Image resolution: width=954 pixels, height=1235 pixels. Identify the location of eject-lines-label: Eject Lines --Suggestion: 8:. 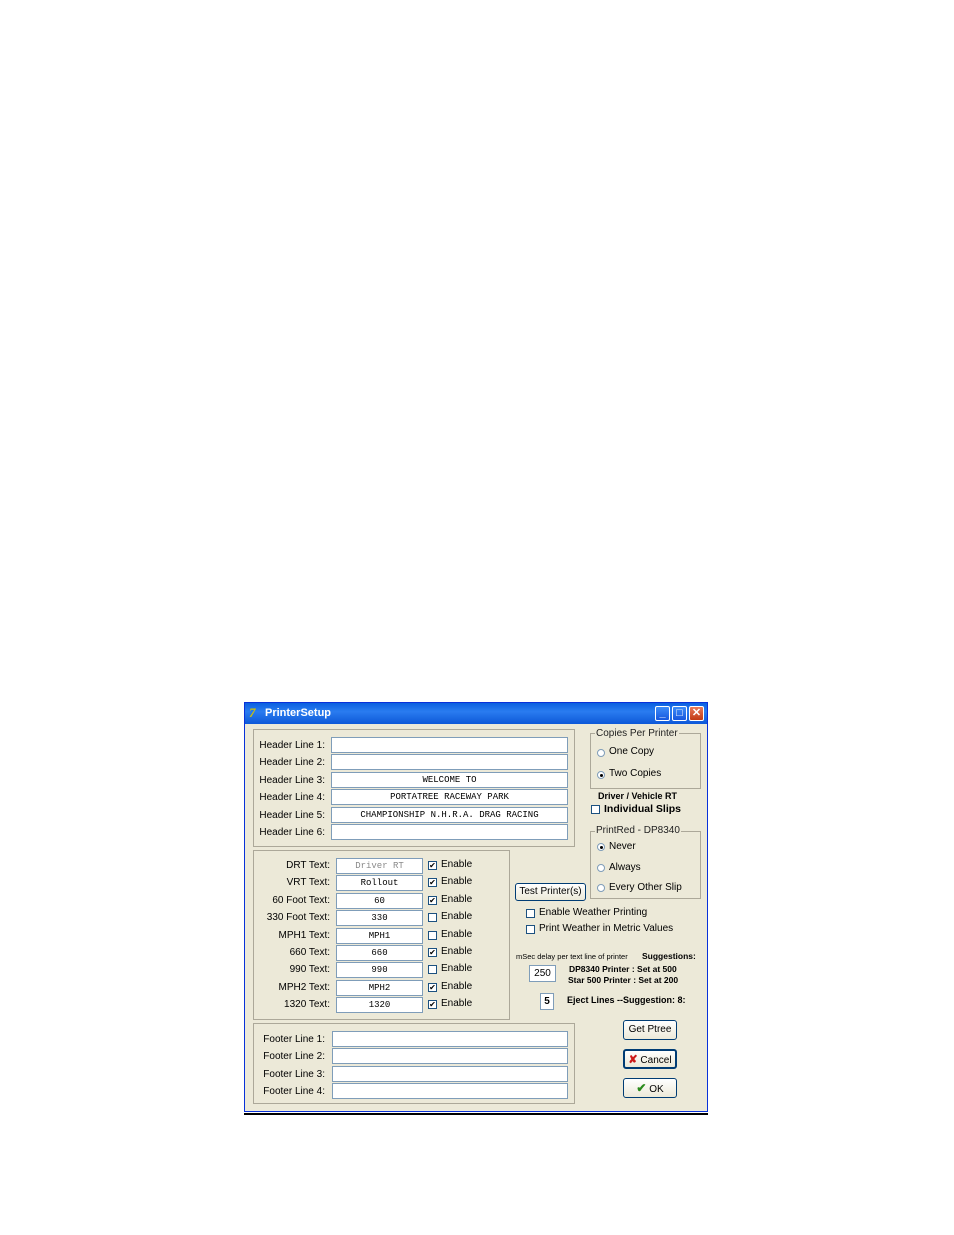
(626, 1000).